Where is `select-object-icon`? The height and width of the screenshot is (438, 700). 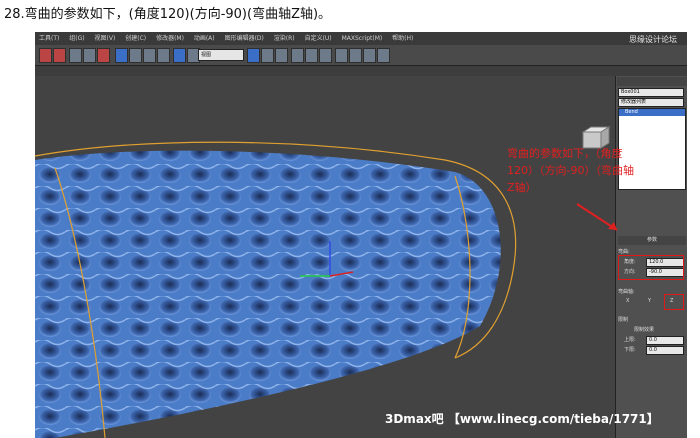
select-object-icon is located at coordinates (121, 55).